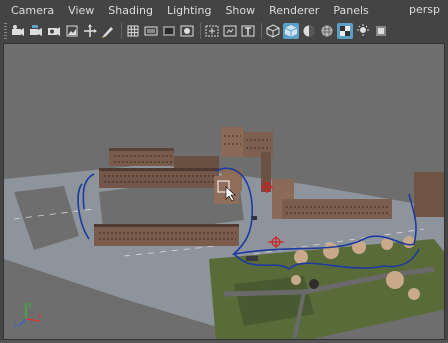 Image resolution: width=448 pixels, height=343 pixels. Describe the element at coordinates (133, 31) in the screenshot. I see `grid-icon` at that location.